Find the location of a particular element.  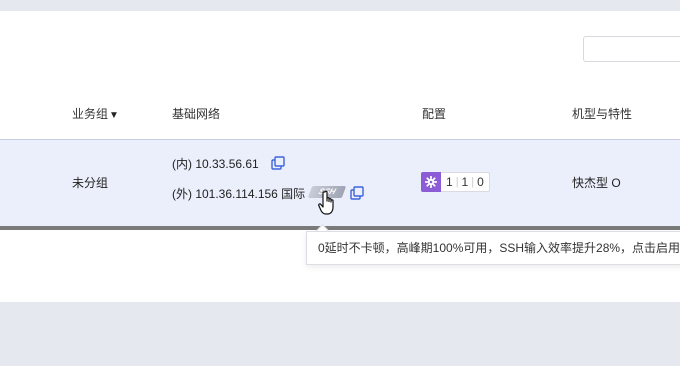

column-header-group: 业务组▼ is located at coordinates (95, 113).